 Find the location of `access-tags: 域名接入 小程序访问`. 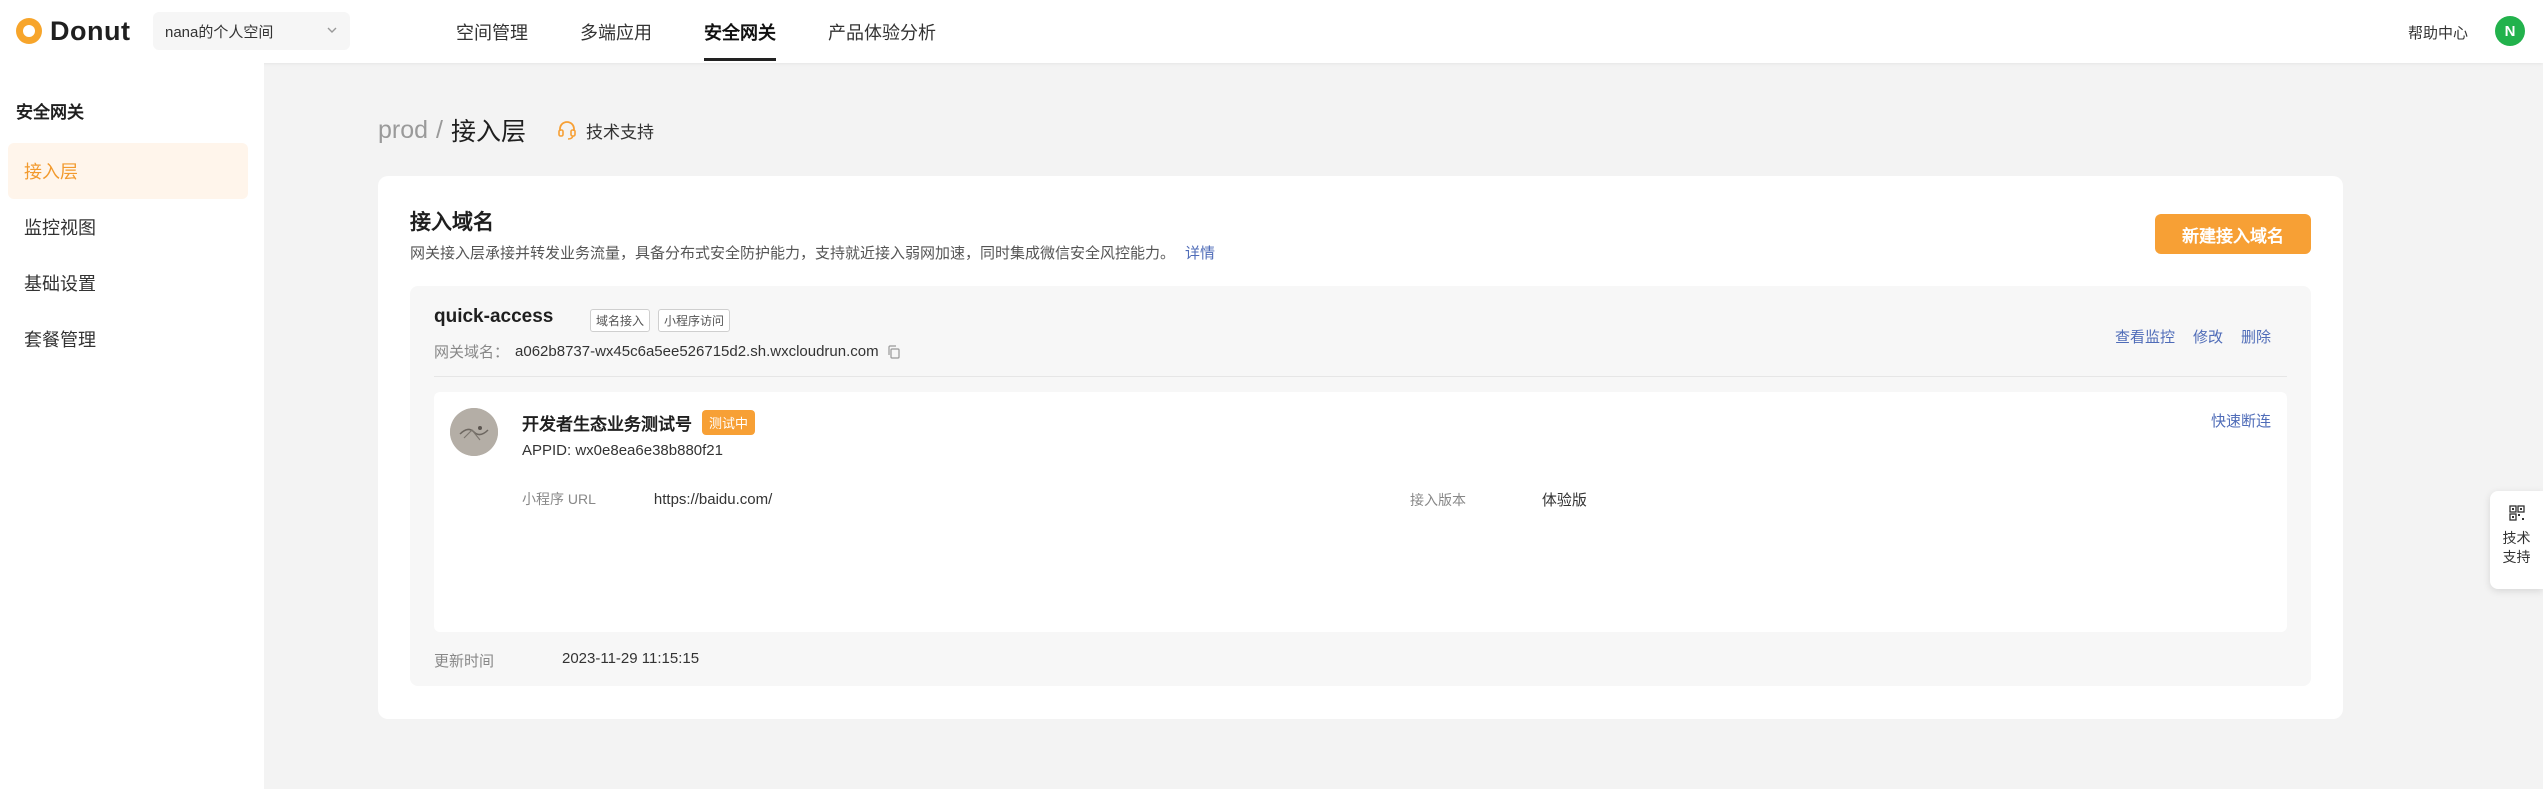

access-tags: 域名接入 小程序访问 is located at coordinates (660, 320).